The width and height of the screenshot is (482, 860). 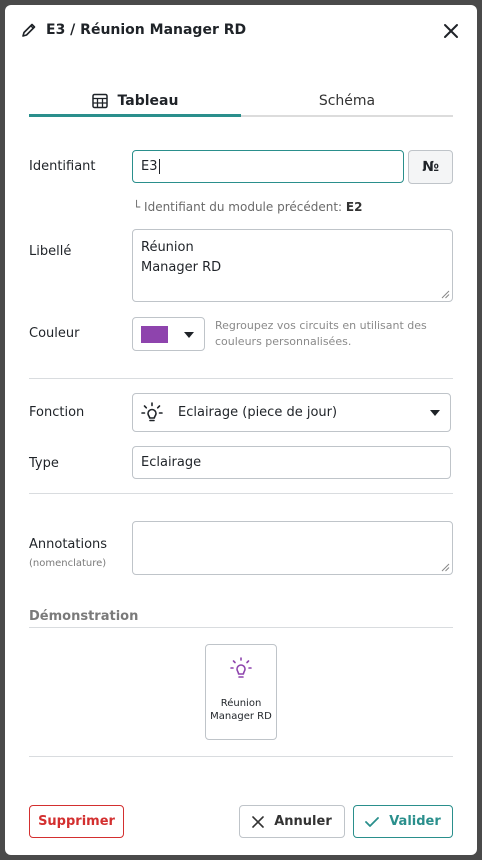 I want to click on validate-button: Valider, so click(x=403, y=821).